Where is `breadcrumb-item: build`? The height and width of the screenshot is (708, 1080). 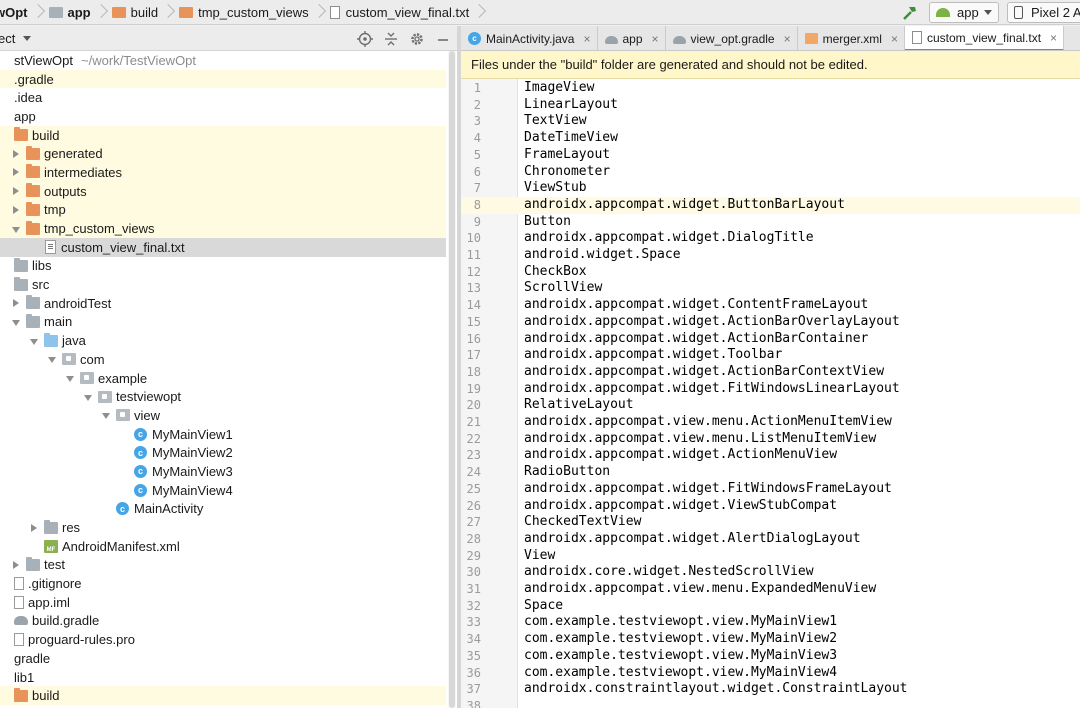
breadcrumb-item: build is located at coordinates (145, 12).